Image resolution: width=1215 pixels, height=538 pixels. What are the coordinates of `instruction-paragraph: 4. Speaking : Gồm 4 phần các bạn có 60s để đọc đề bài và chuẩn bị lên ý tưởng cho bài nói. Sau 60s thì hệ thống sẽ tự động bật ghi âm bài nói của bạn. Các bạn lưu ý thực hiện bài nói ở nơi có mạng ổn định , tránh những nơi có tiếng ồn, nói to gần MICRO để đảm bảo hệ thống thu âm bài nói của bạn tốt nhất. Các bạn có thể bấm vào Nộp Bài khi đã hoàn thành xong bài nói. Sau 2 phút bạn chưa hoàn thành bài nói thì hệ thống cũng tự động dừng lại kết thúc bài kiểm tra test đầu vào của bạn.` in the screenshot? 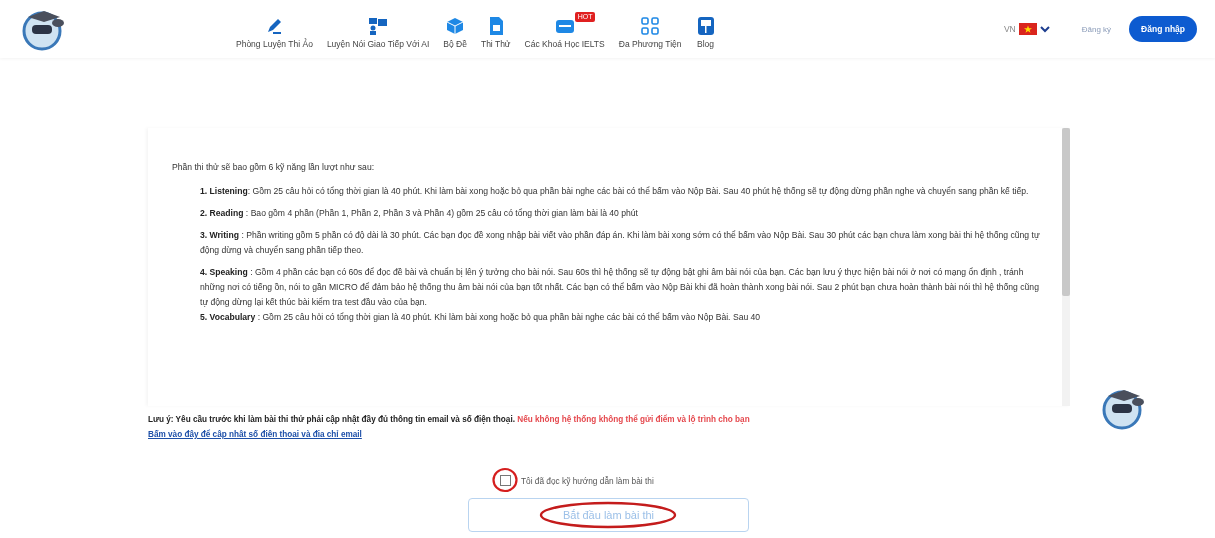 It's located at (620, 287).